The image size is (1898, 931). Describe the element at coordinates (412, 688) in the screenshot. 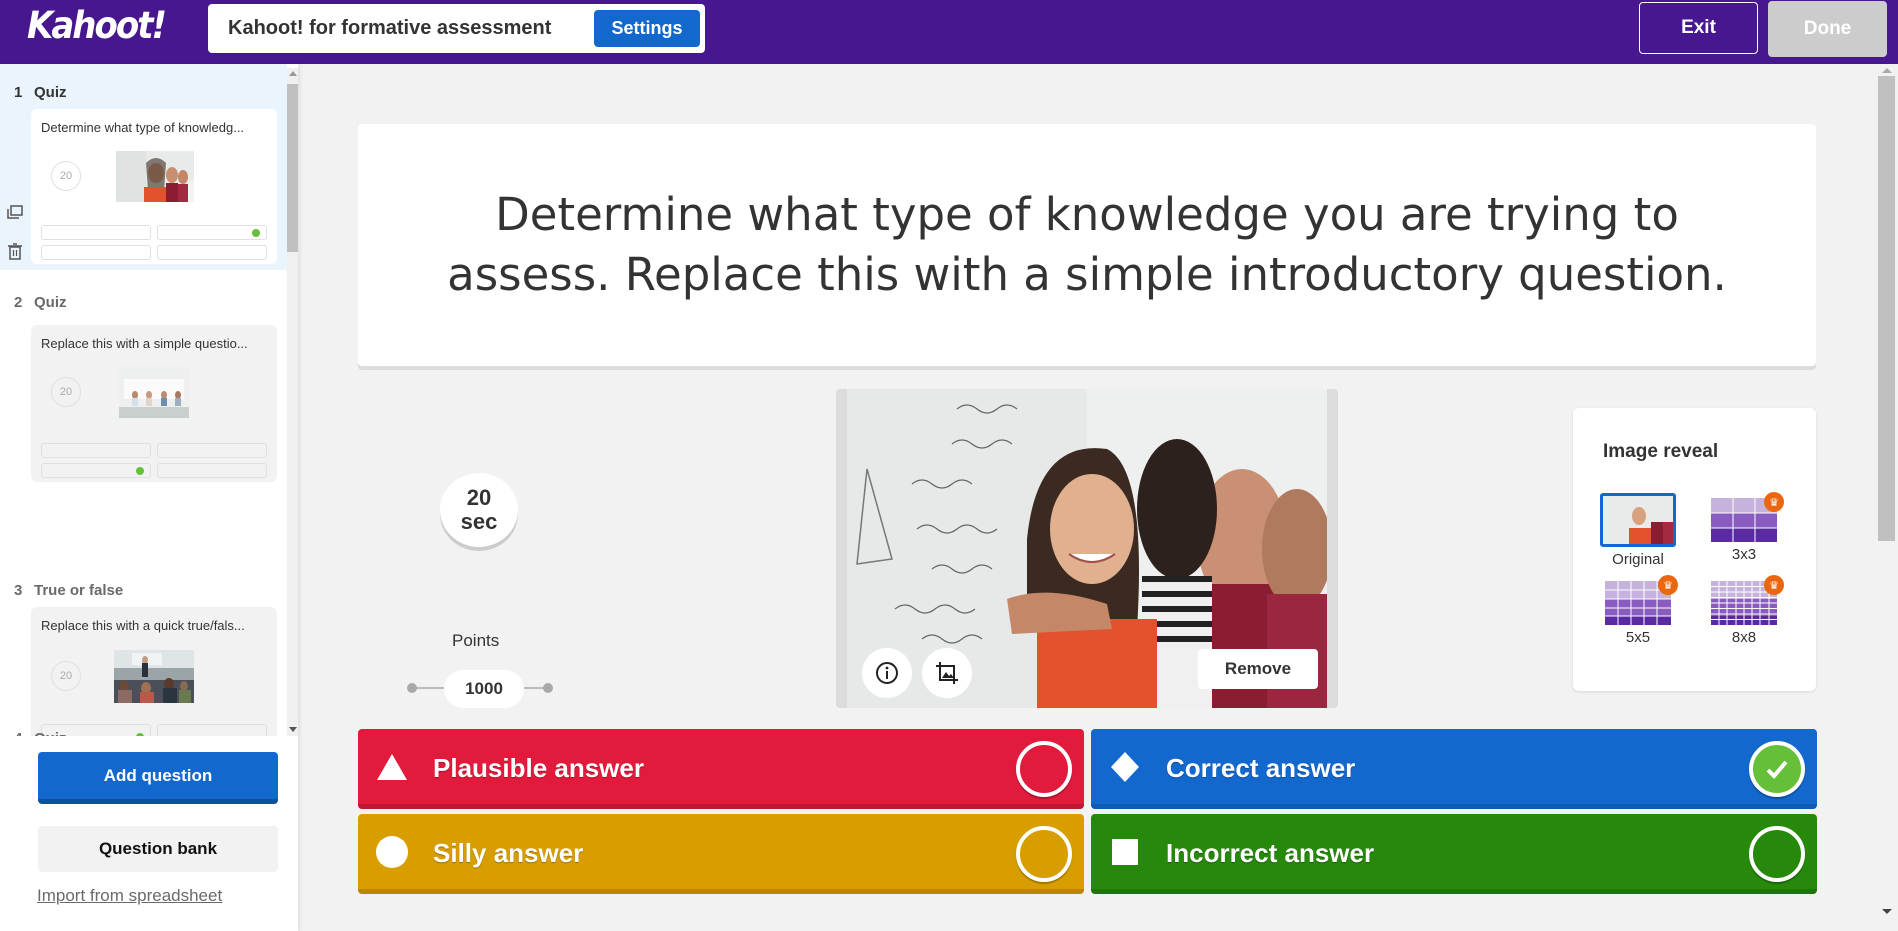

I see `points-slider-min-knob` at that location.